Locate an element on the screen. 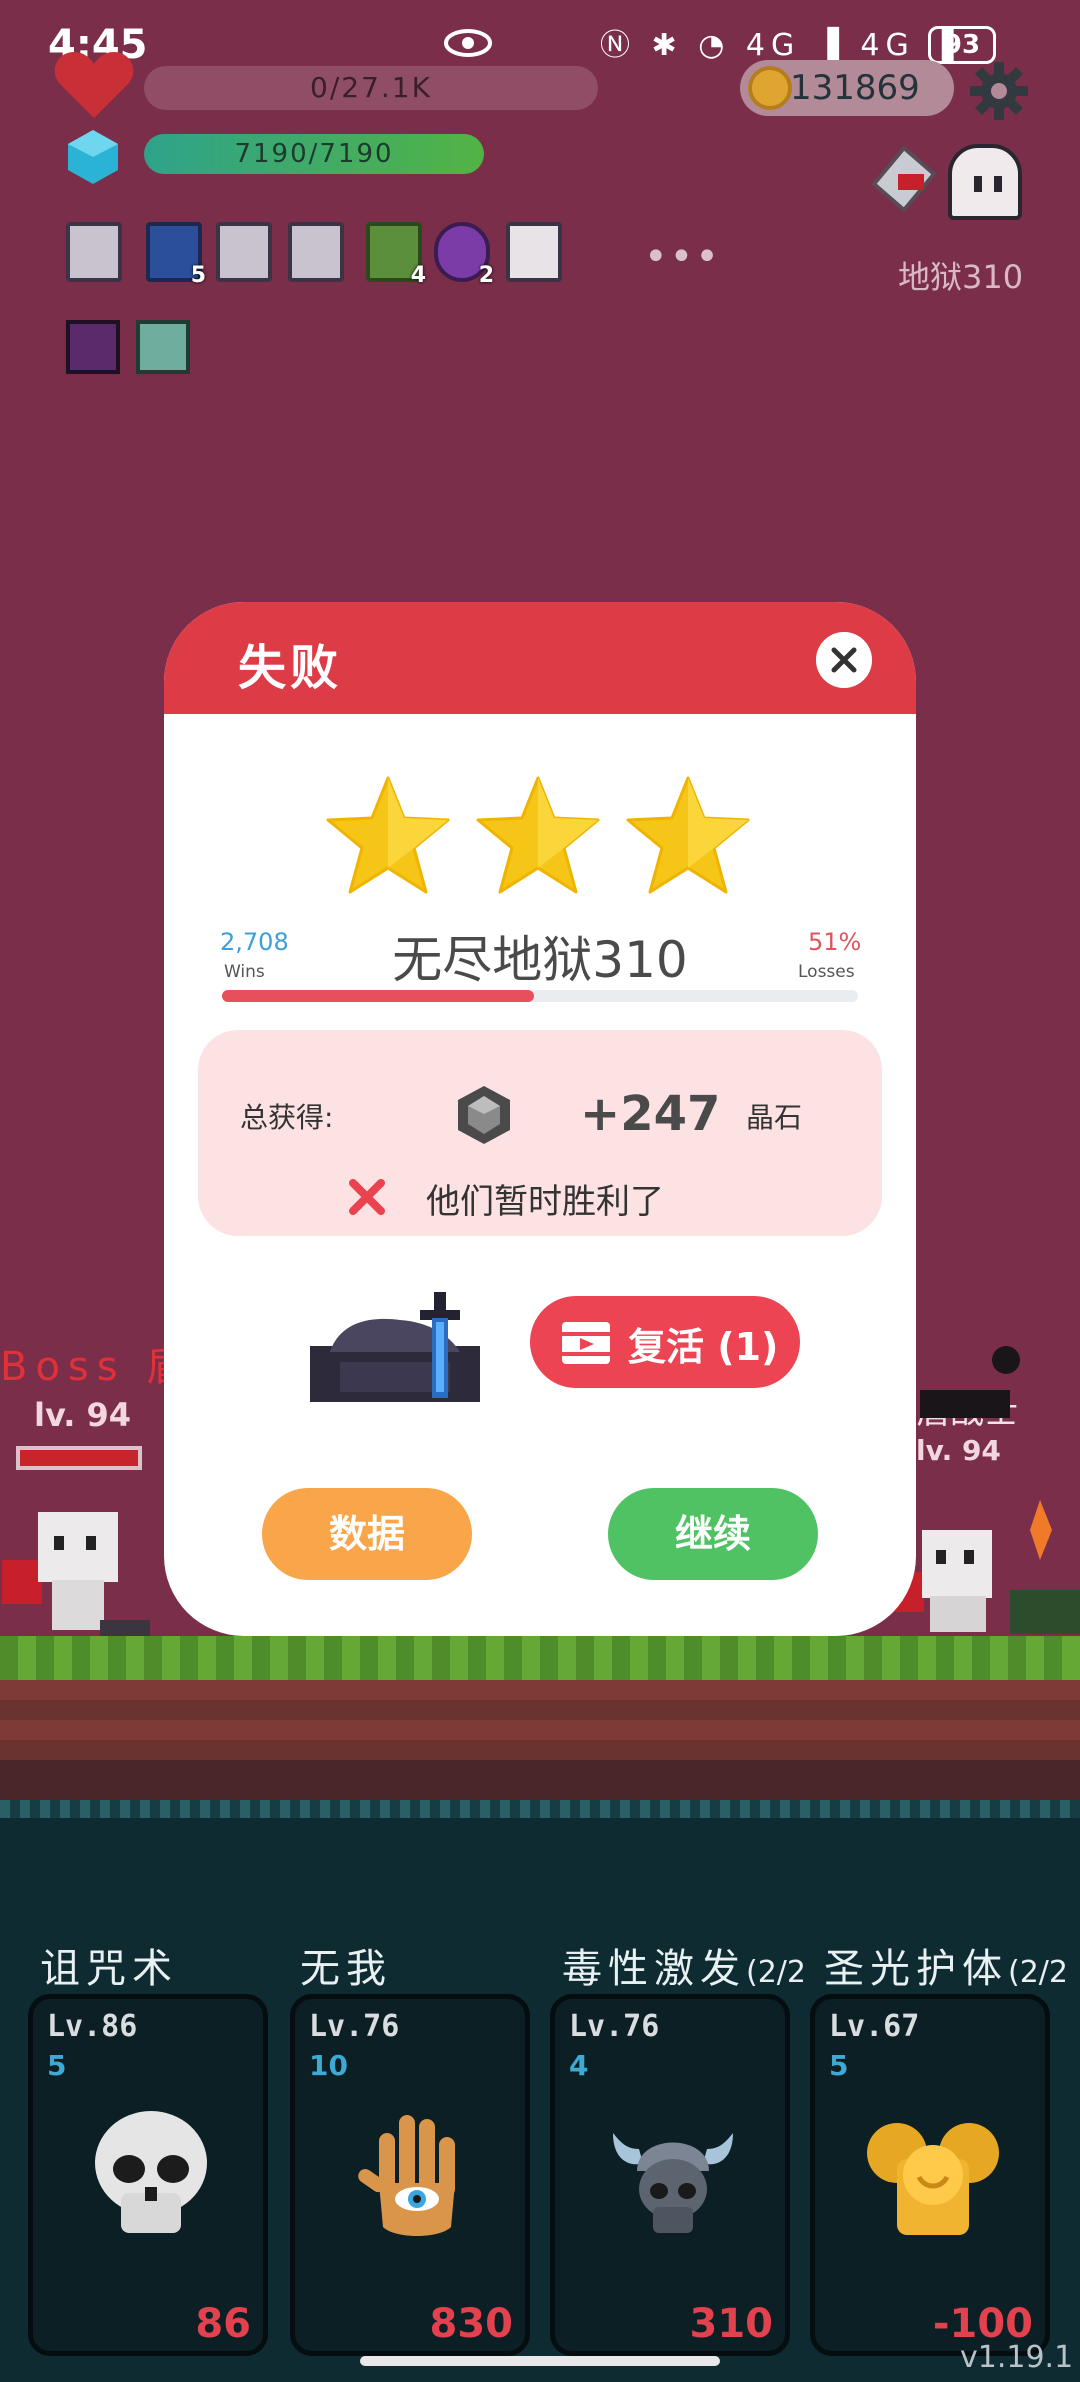  skill-card-curse: Lv.86 5 86 is located at coordinates (148, 2175).